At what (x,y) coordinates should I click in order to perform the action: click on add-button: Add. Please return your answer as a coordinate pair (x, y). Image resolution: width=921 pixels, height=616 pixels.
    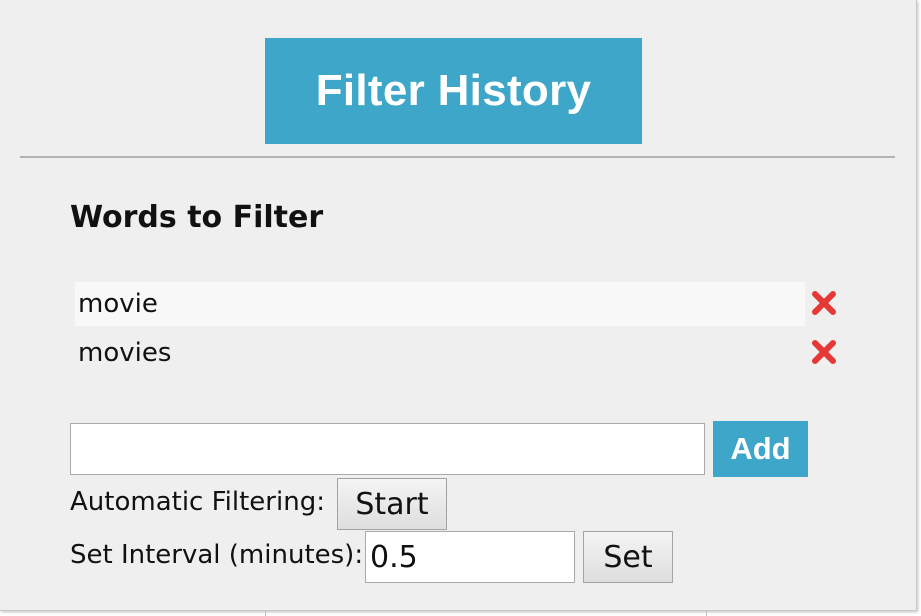
    Looking at the image, I should click on (760, 449).